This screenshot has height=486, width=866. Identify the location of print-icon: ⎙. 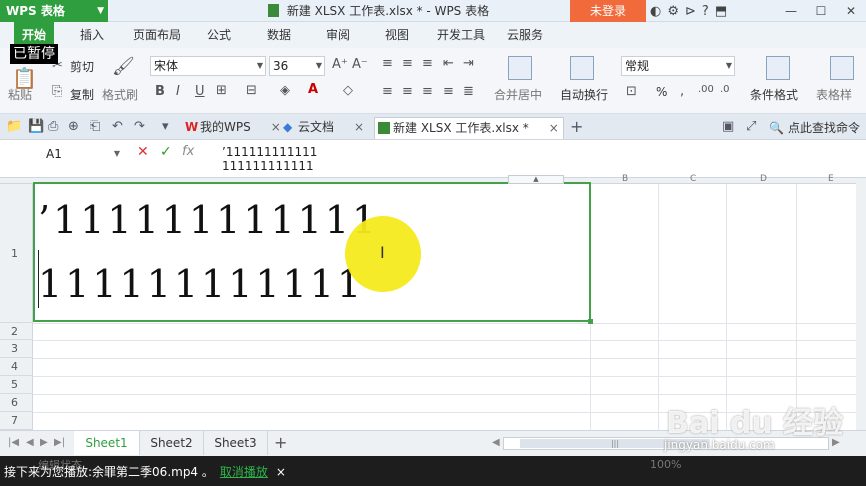
(53, 126).